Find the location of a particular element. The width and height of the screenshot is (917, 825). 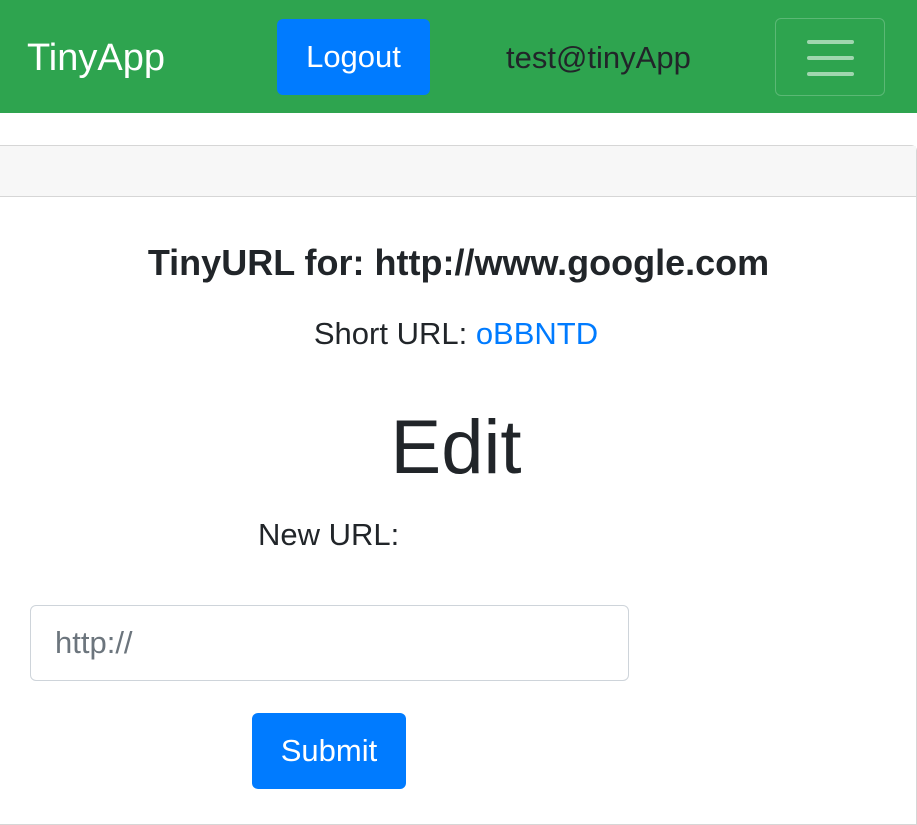

short-url-link: oBBNTD is located at coordinates (537, 333).